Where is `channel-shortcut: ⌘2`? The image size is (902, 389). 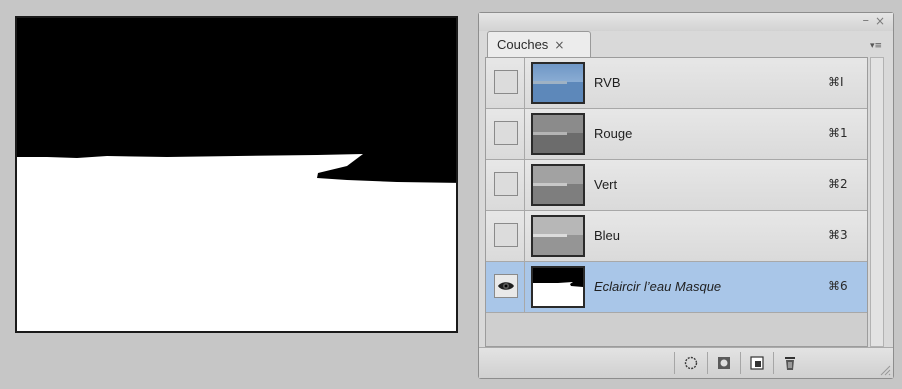 channel-shortcut: ⌘2 is located at coordinates (838, 184).